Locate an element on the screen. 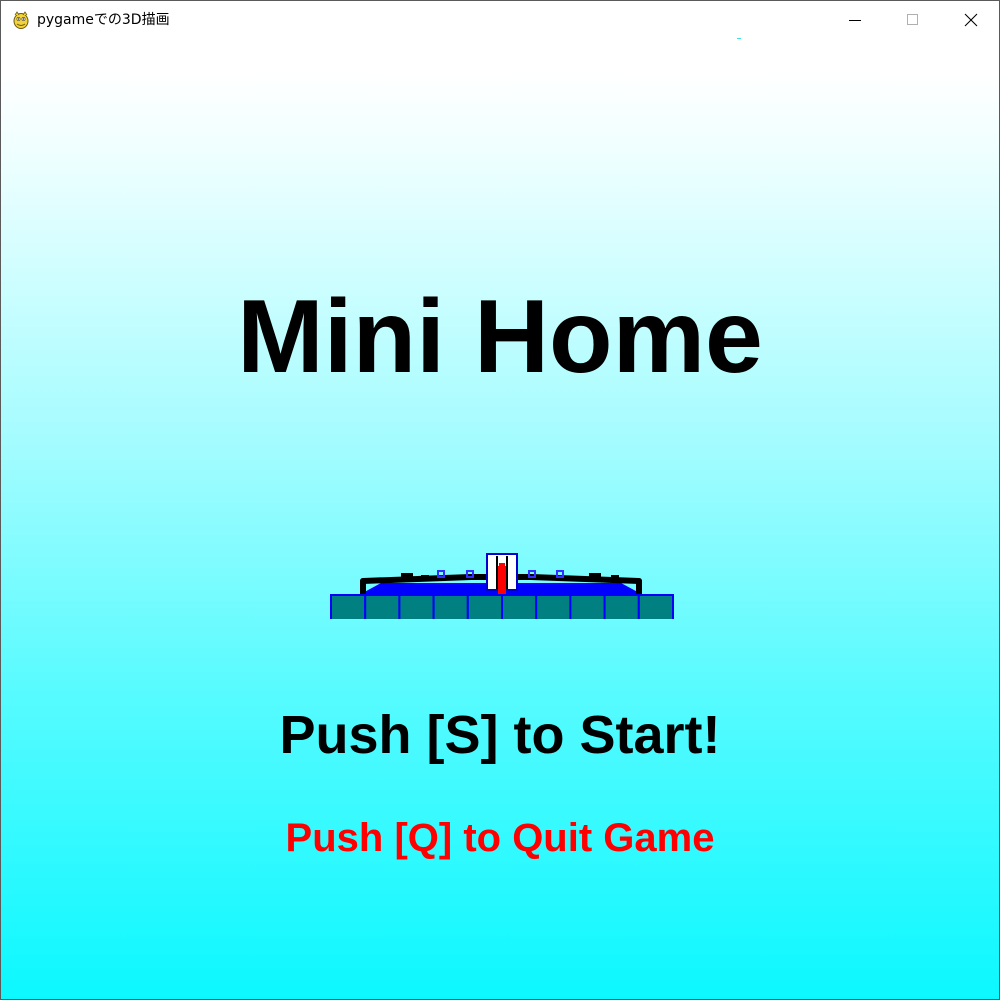 The height and width of the screenshot is (1000, 1000). close-icon is located at coordinates (971, 20).